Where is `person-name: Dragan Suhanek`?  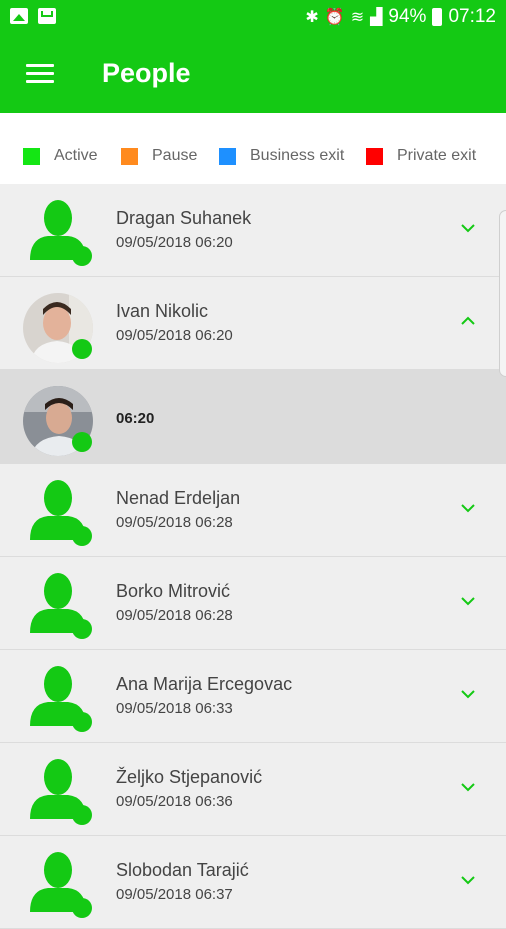
person-name: Dragan Suhanek is located at coordinates (184, 218).